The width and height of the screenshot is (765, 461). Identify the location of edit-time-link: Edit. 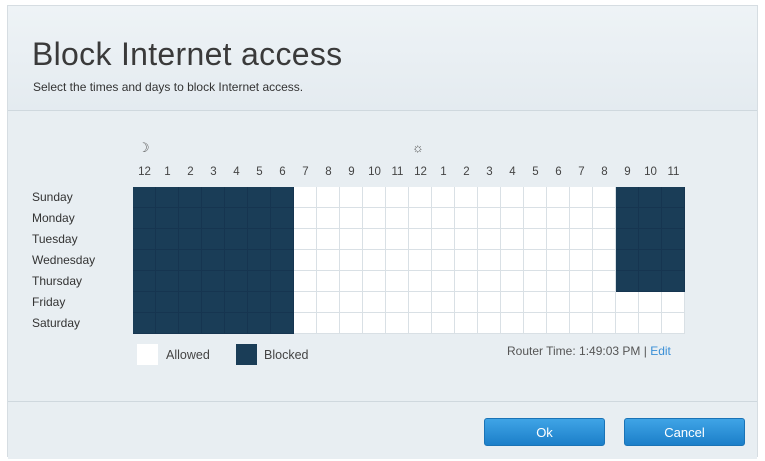
(660, 351).